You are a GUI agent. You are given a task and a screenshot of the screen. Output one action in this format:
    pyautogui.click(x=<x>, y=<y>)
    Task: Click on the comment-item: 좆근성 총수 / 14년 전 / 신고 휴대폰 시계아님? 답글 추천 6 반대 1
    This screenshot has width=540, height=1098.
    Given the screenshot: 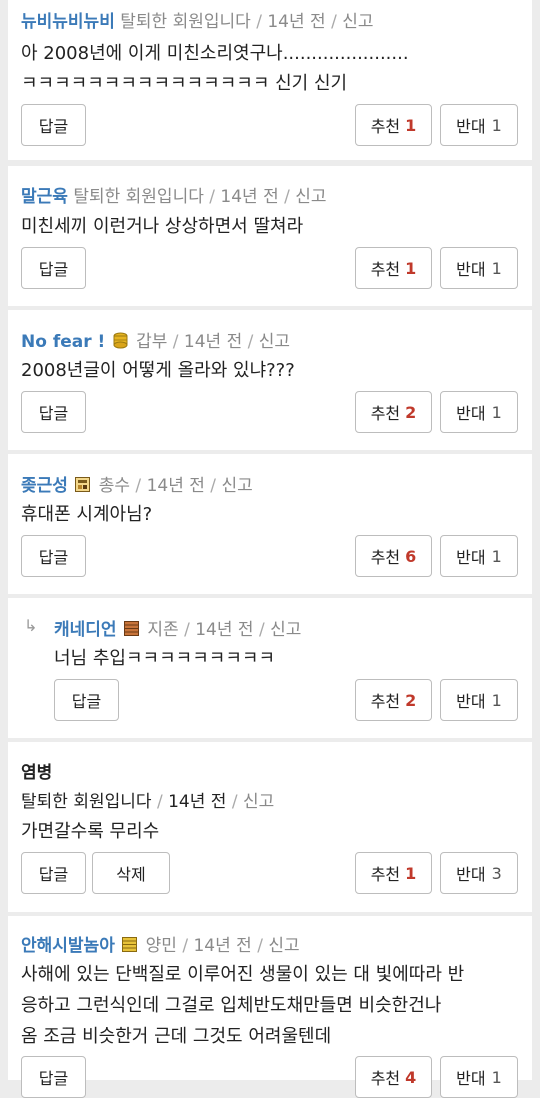 What is the action you would take?
    pyautogui.click(x=270, y=524)
    